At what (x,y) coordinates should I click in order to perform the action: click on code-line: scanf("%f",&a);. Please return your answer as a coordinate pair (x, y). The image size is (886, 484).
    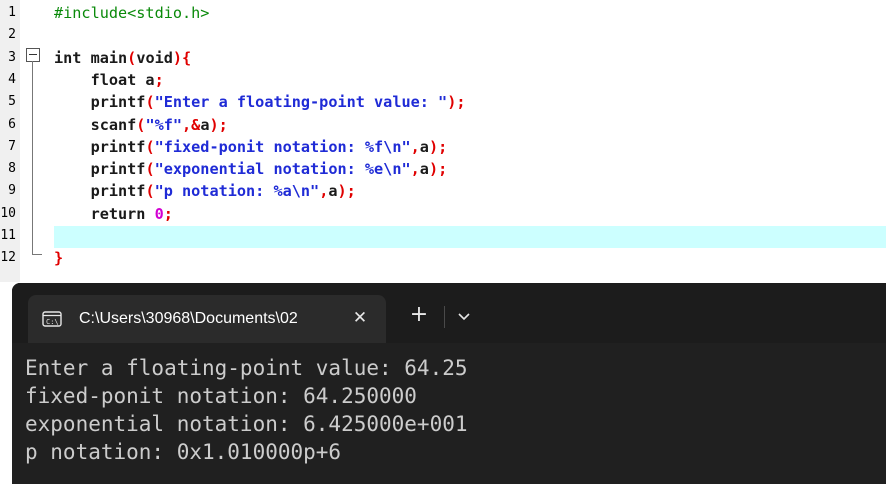
    Looking at the image, I should click on (141, 125).